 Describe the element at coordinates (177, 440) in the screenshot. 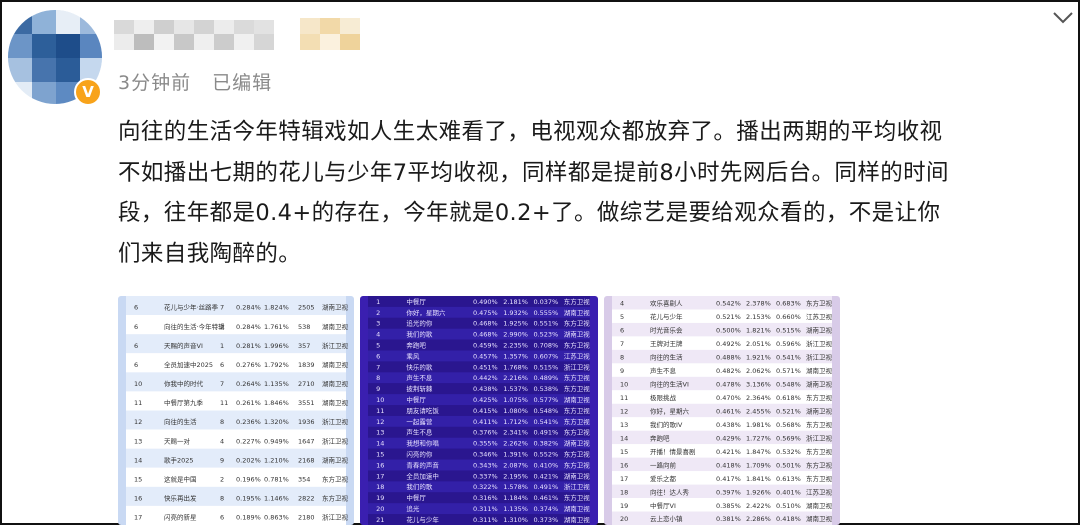

I see `table-cell: 天赐一对` at that location.